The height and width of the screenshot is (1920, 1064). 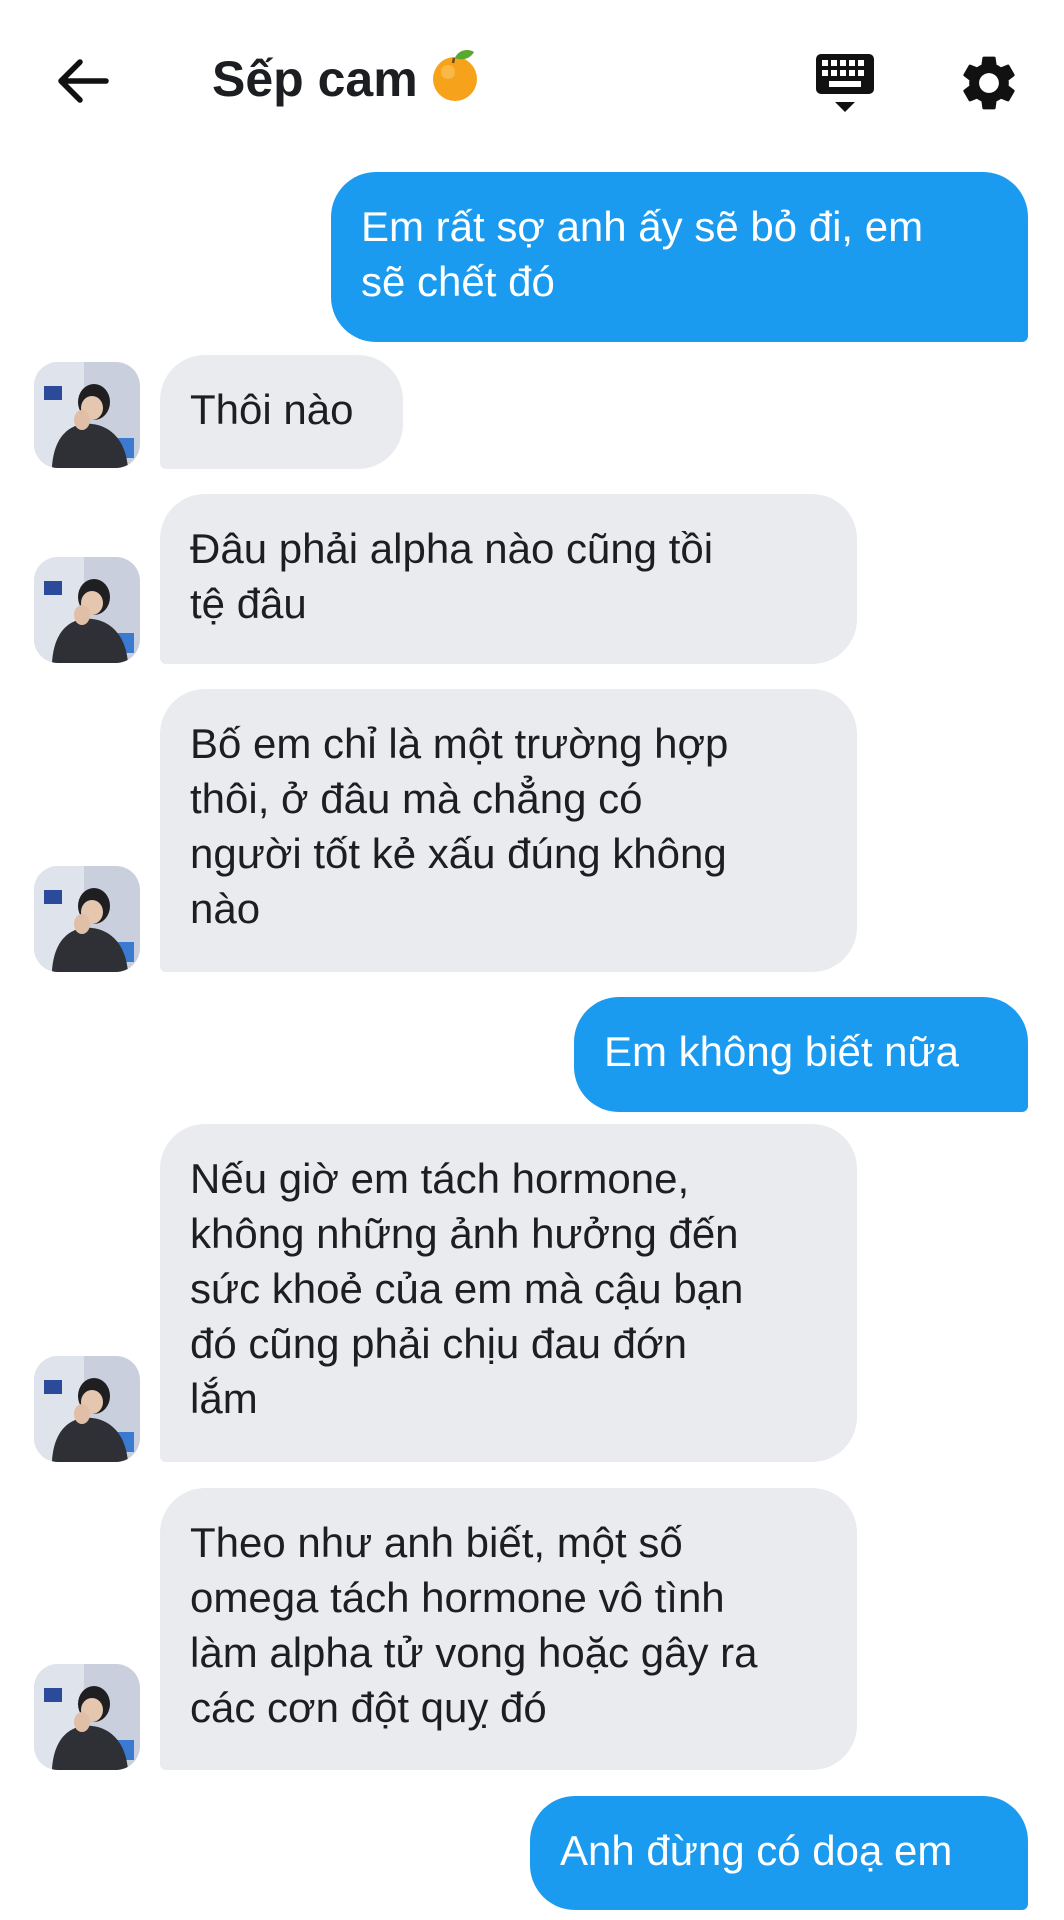 I want to click on incoming-message-bubble: Đâu phải alpha nào cũng tồi tệ đâu, so click(x=508, y=579).